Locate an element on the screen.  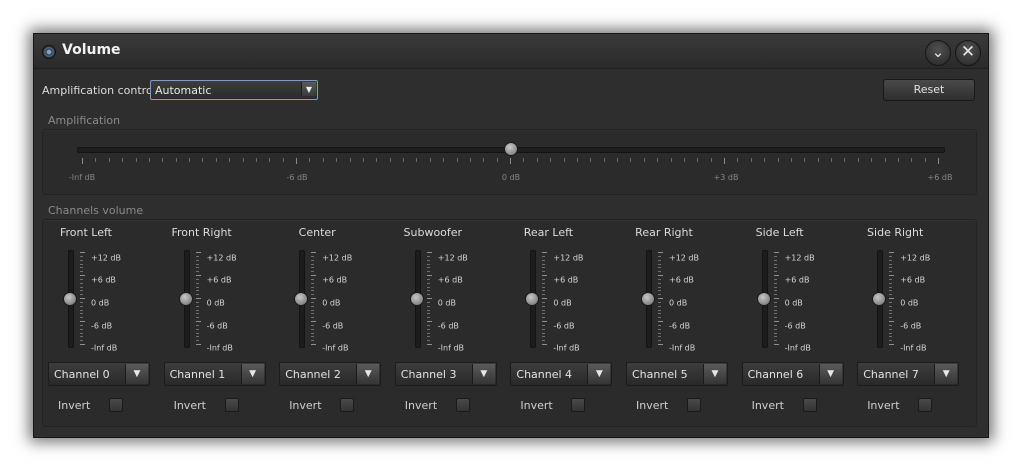
channel-mapping-select: Channel 2 ▼ is located at coordinates (330, 374).